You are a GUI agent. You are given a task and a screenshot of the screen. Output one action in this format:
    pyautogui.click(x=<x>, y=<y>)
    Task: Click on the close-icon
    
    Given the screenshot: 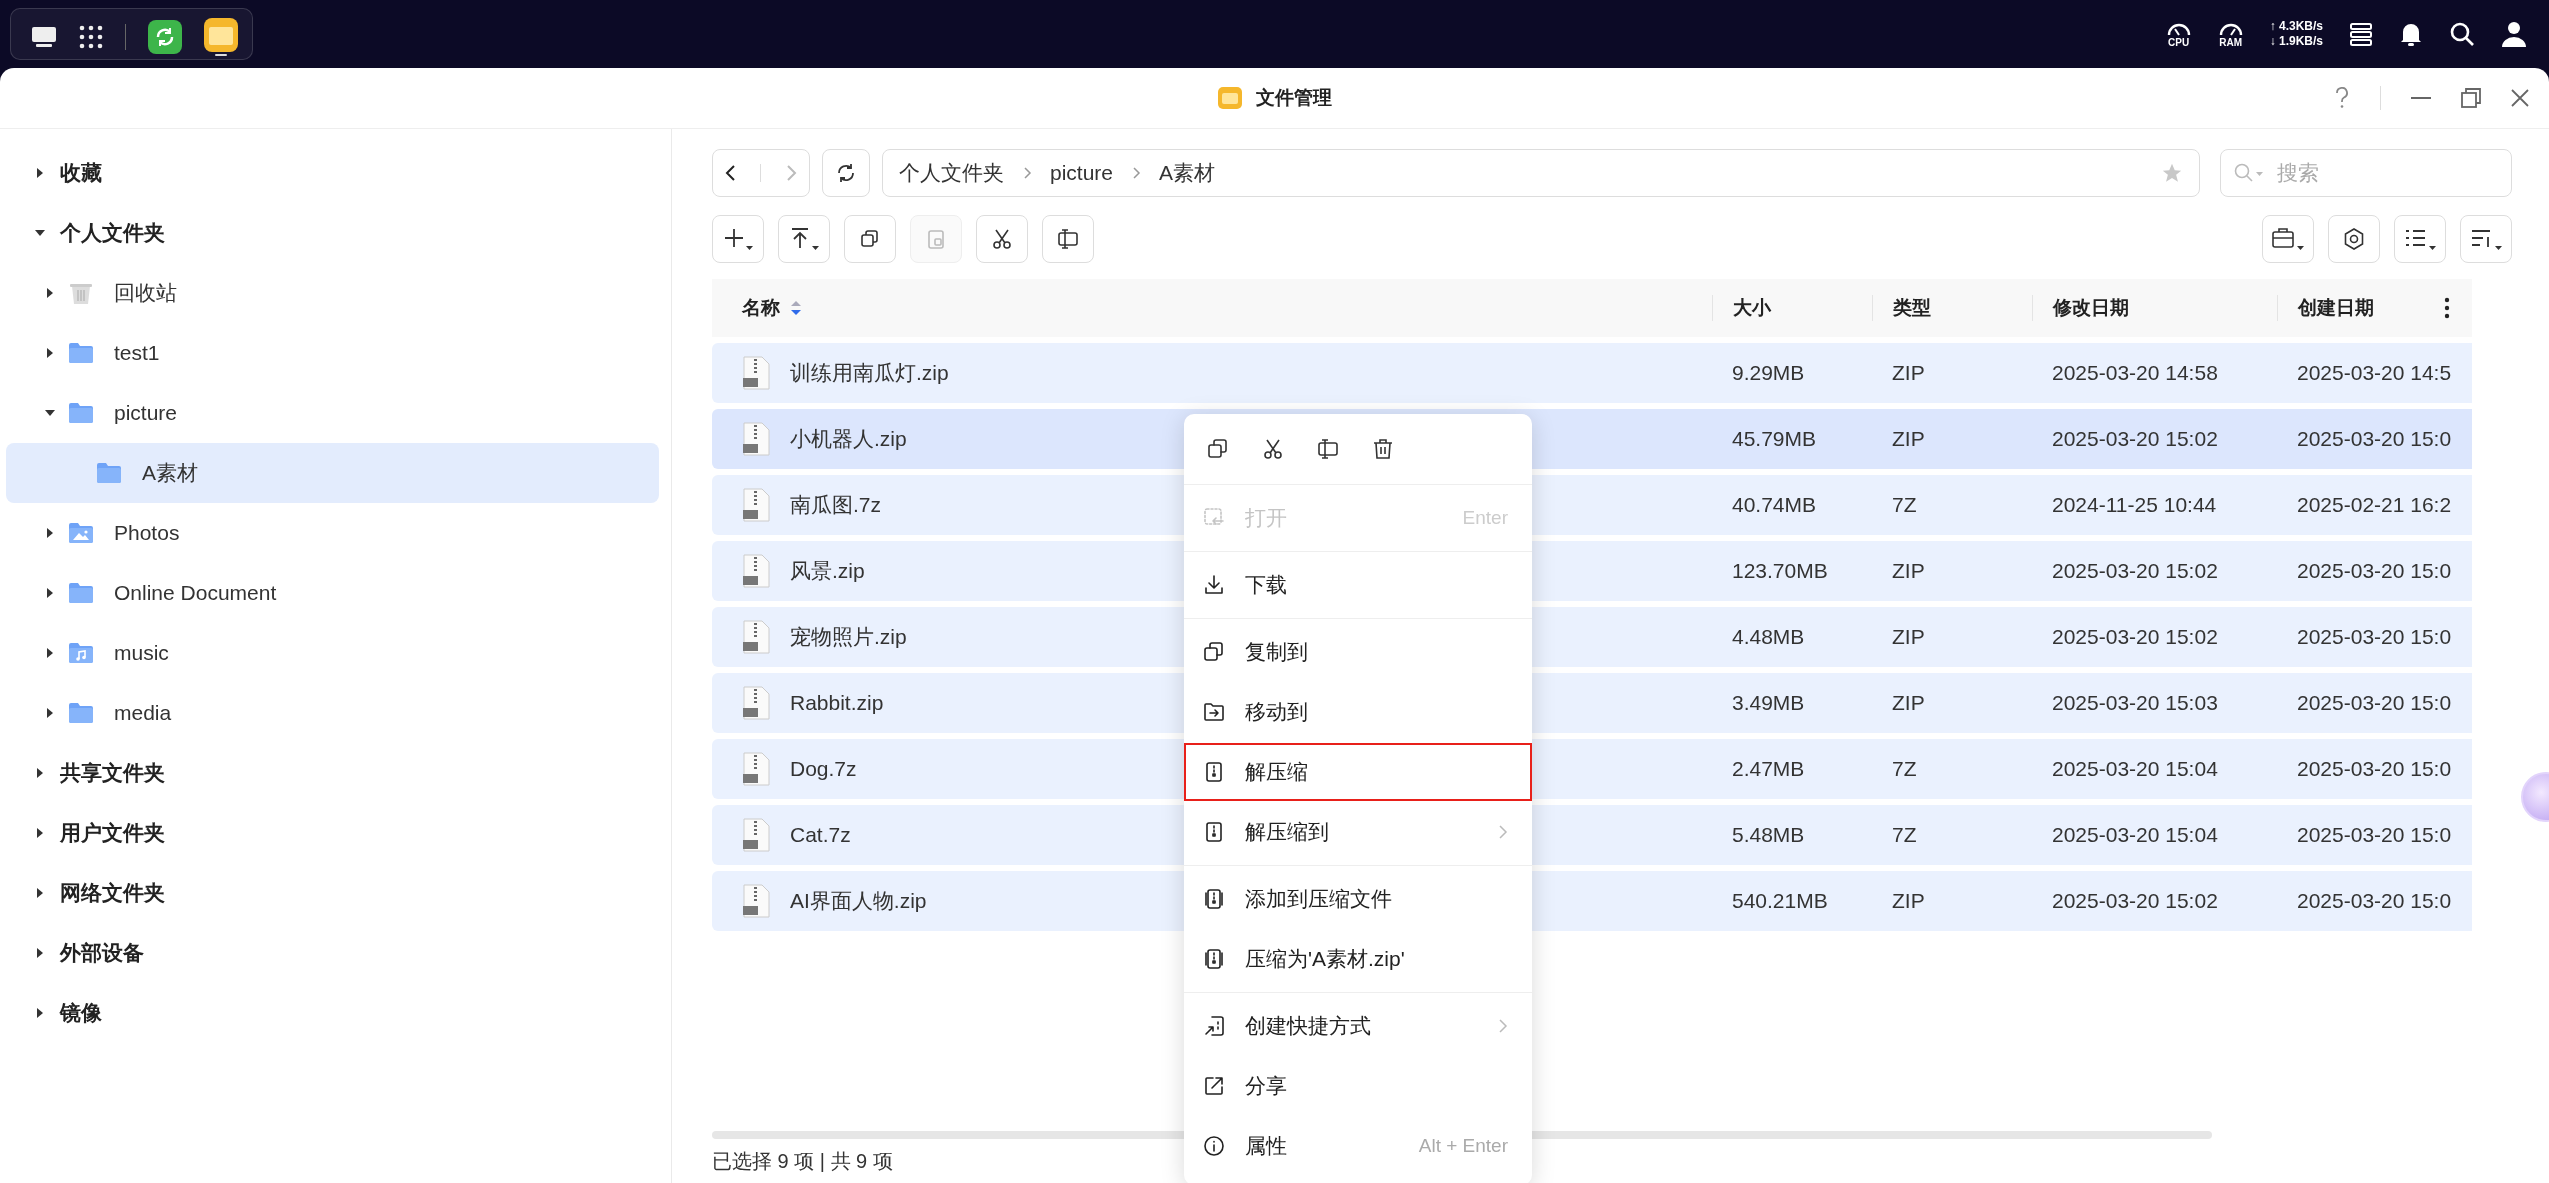 What is the action you would take?
    pyautogui.click(x=2520, y=98)
    